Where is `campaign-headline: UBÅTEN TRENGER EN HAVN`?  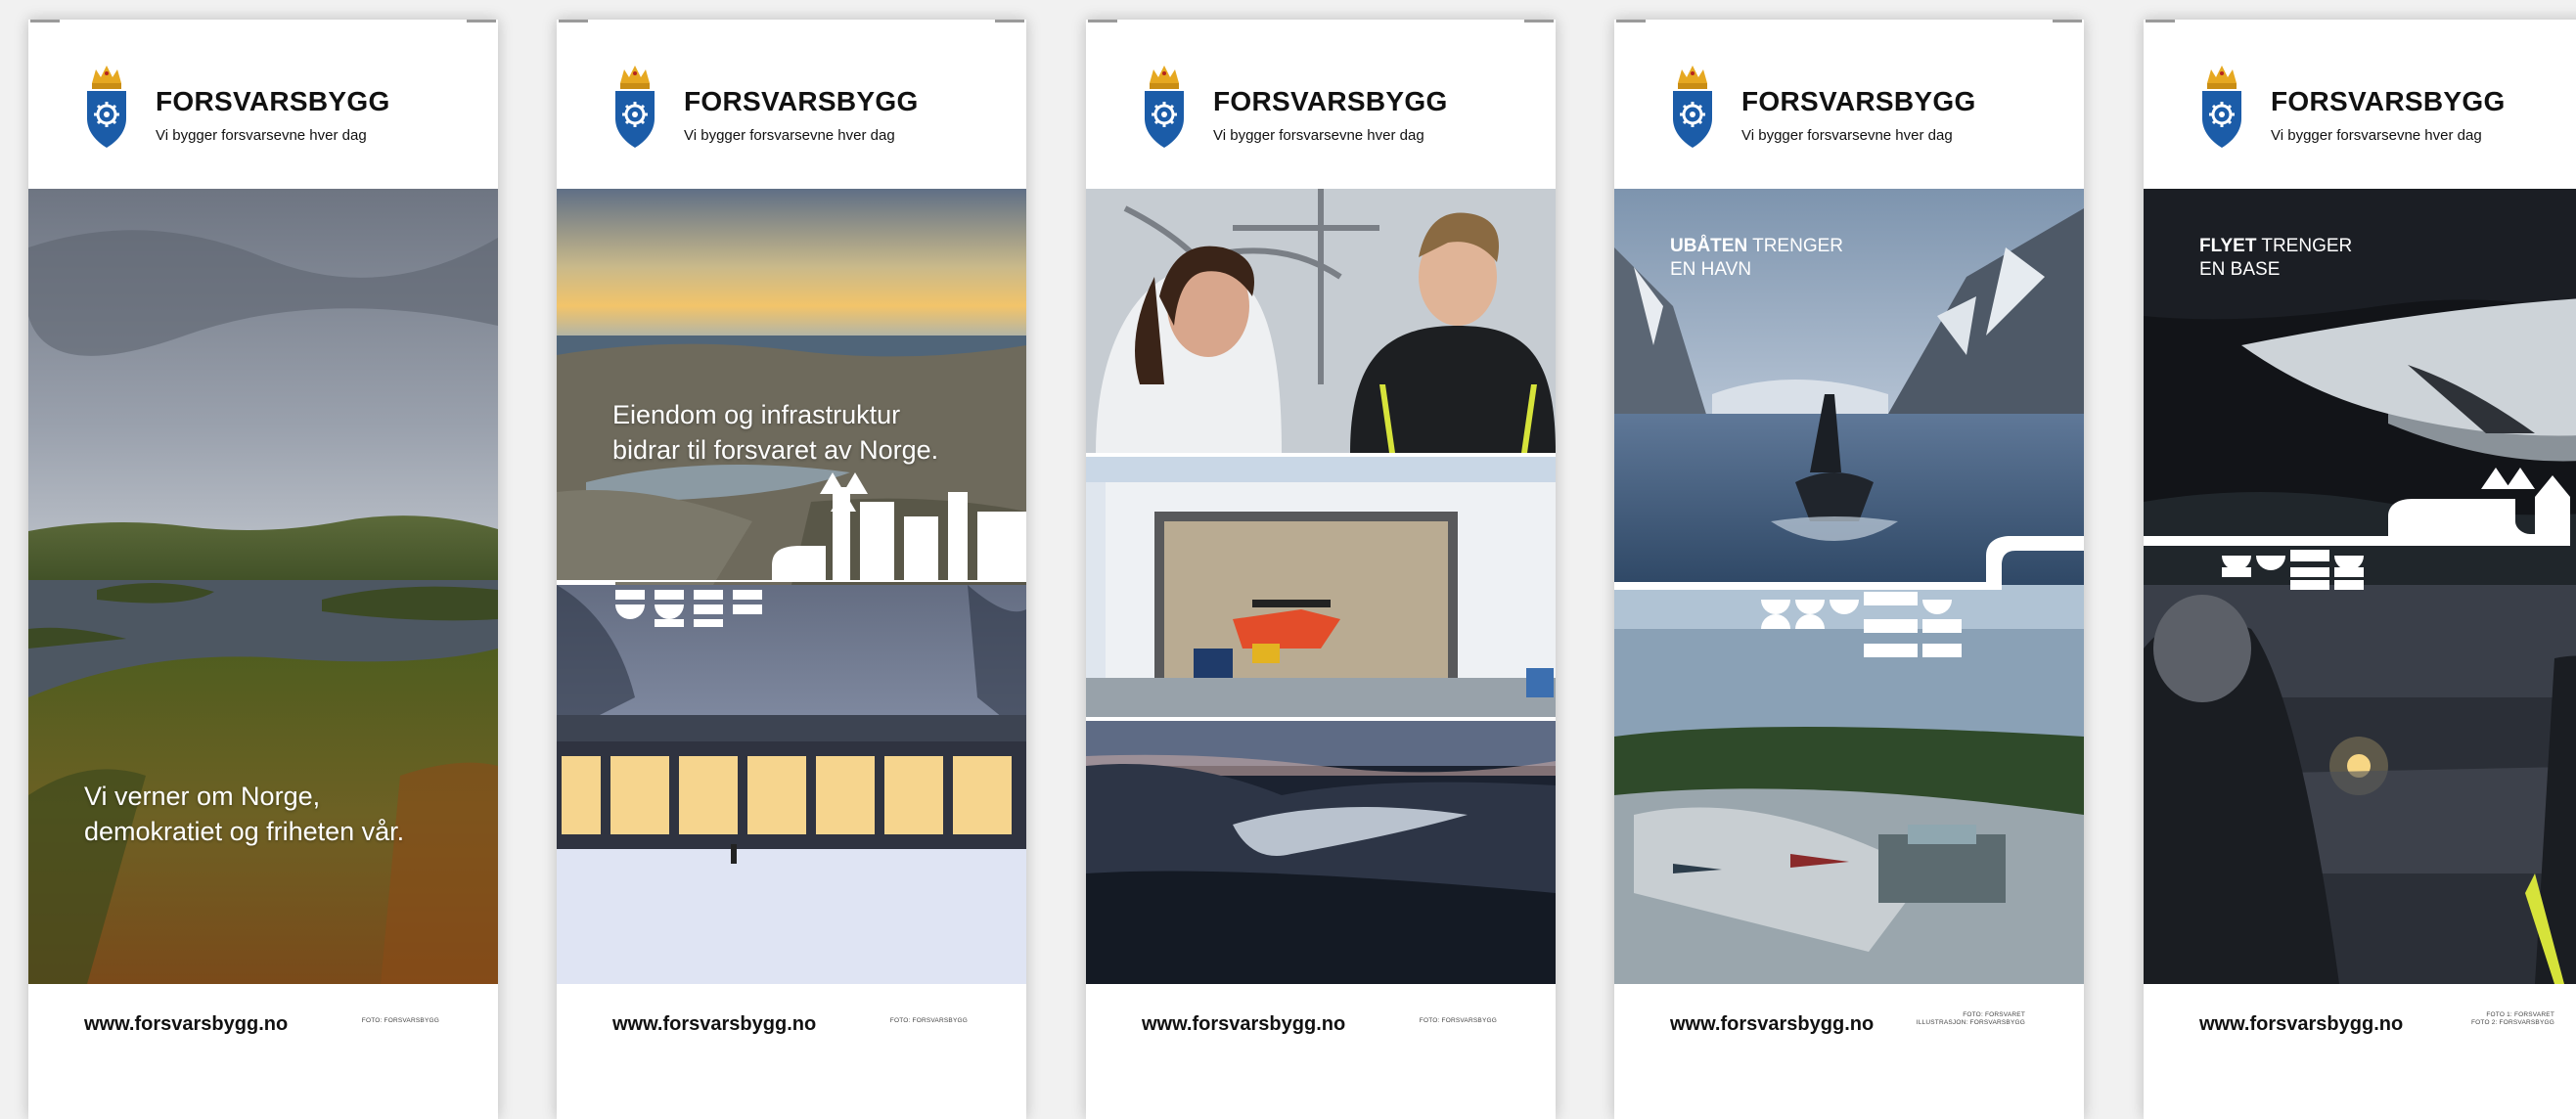
campaign-headline: UBÅTEN TRENGER EN HAVN is located at coordinates (1756, 258).